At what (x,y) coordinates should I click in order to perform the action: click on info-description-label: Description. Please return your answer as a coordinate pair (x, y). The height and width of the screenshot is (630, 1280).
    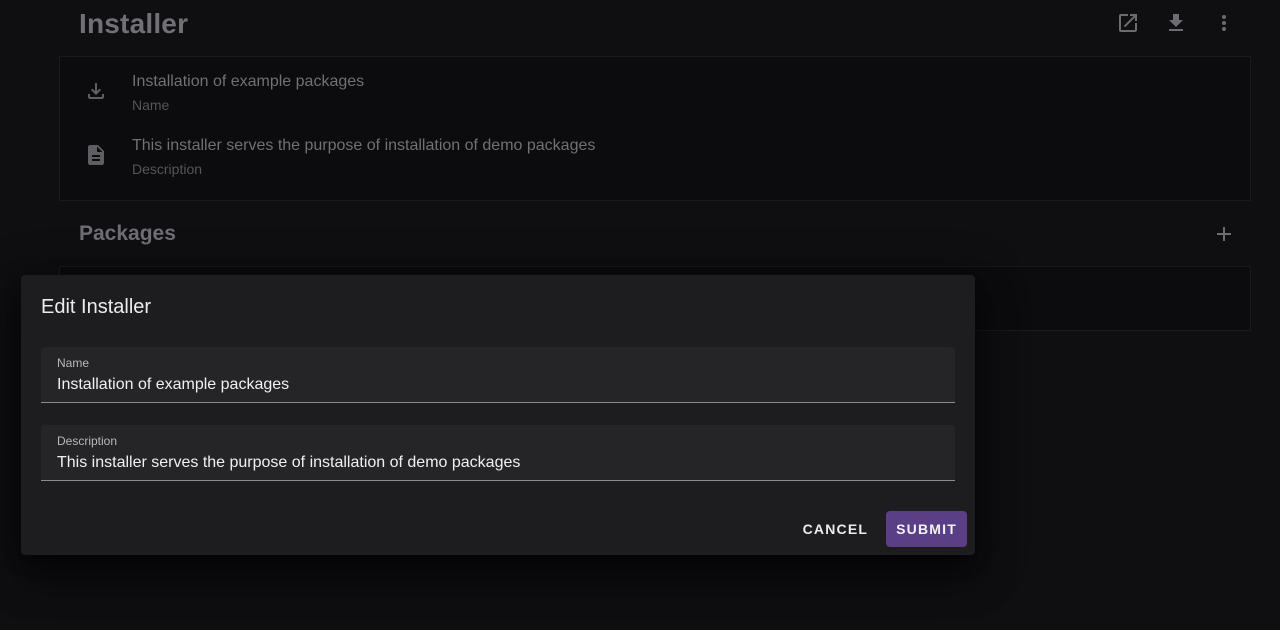
    Looking at the image, I should click on (167, 169).